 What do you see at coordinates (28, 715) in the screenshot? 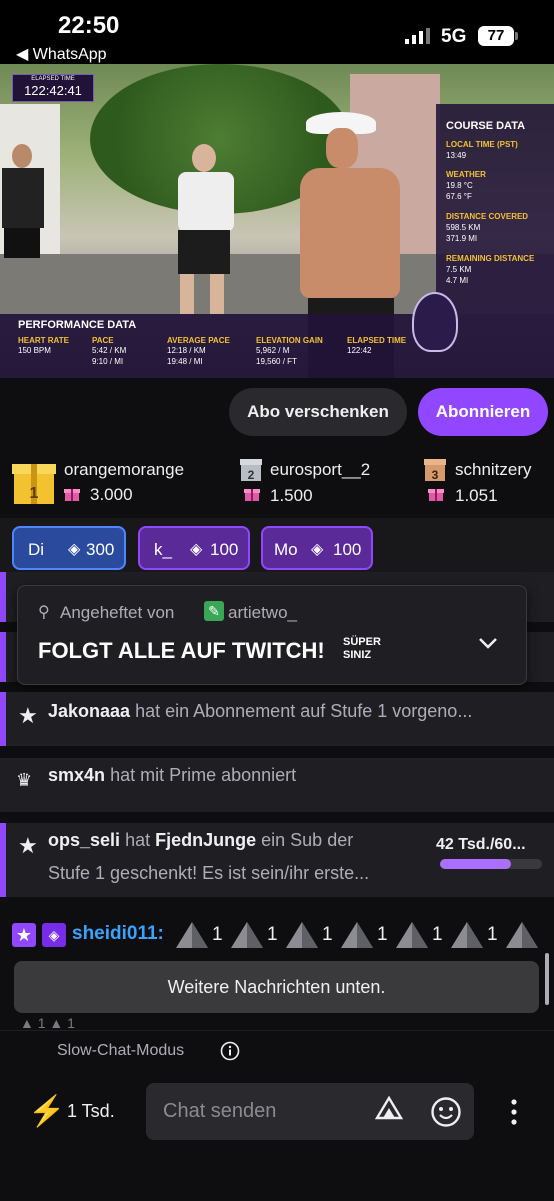
I see `star-icon: ★` at bounding box center [28, 715].